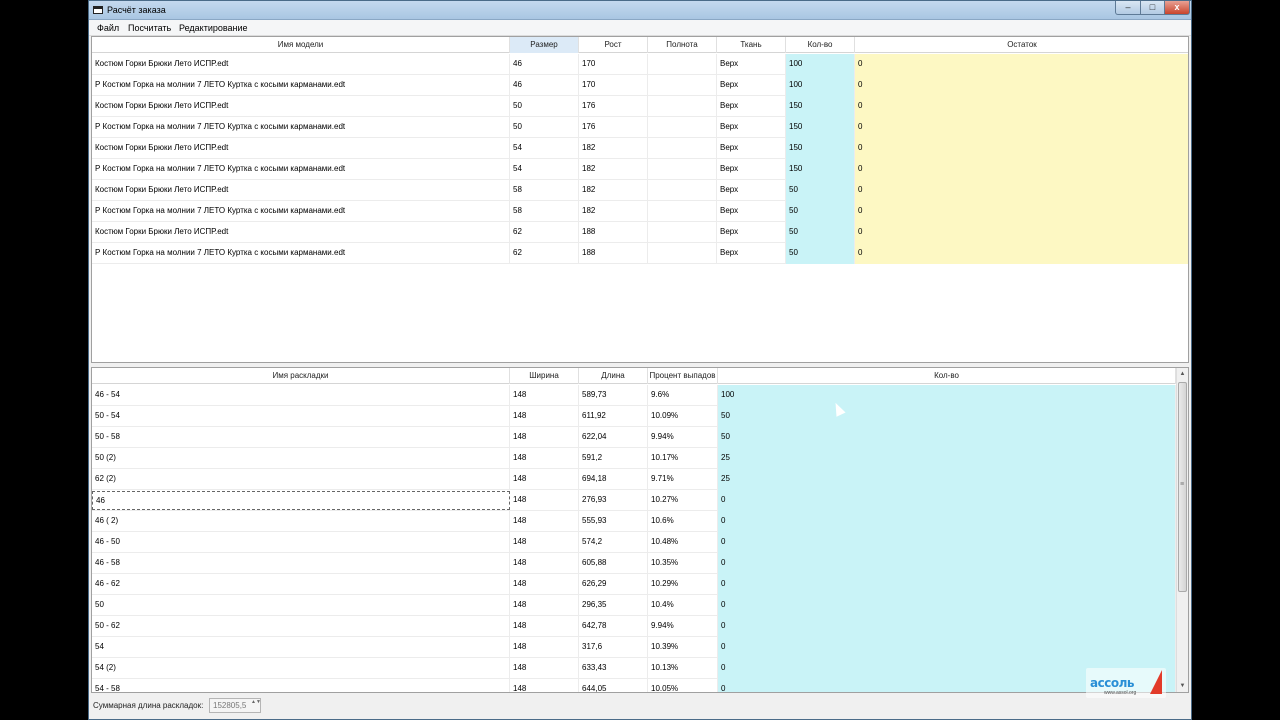  What do you see at coordinates (613, 45) in the screenshot?
I see `model-col-header: Рост` at bounding box center [613, 45].